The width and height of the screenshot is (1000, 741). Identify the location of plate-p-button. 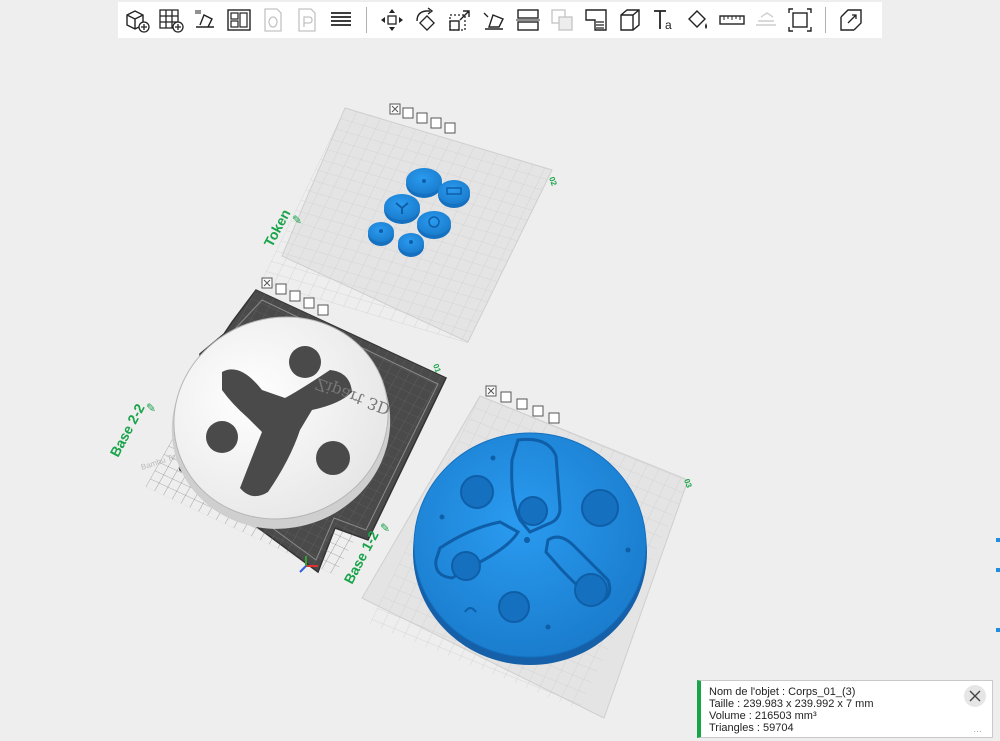
(307, 20).